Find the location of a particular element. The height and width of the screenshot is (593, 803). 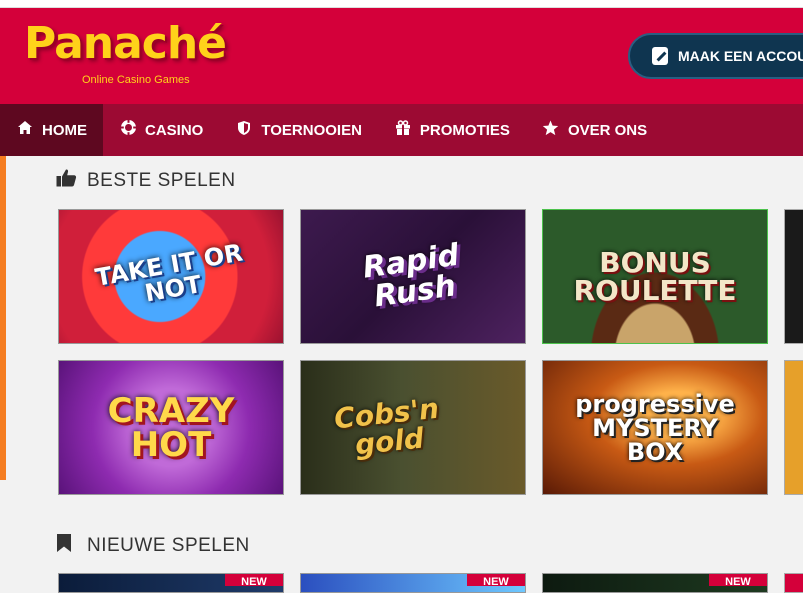

nav-item-label: TOERNOOIEN is located at coordinates (311, 130).